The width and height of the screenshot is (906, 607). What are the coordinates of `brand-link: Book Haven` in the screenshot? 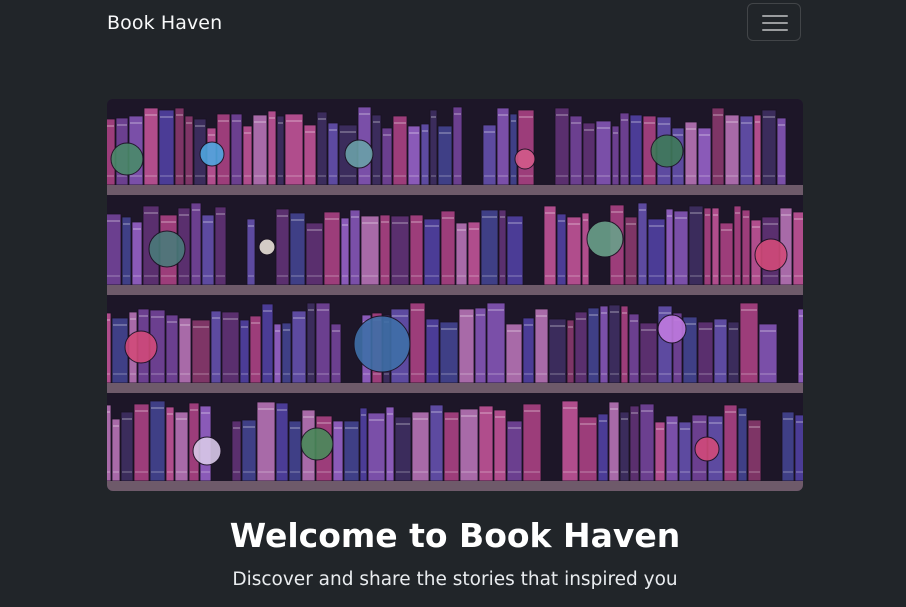 It's located at (164, 23).